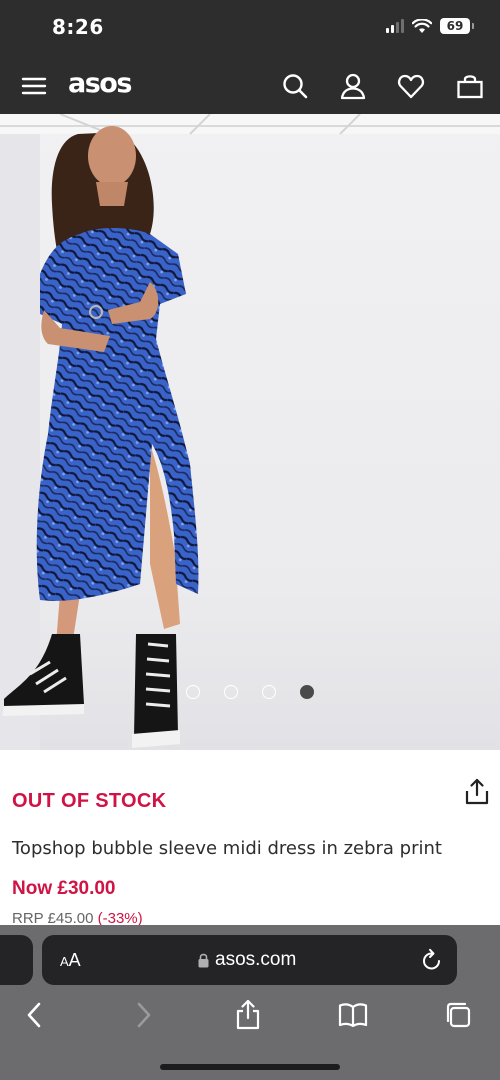 This screenshot has height=1080, width=500. Describe the element at coordinates (100, 83) in the screenshot. I see `asos-logo: asos` at that location.